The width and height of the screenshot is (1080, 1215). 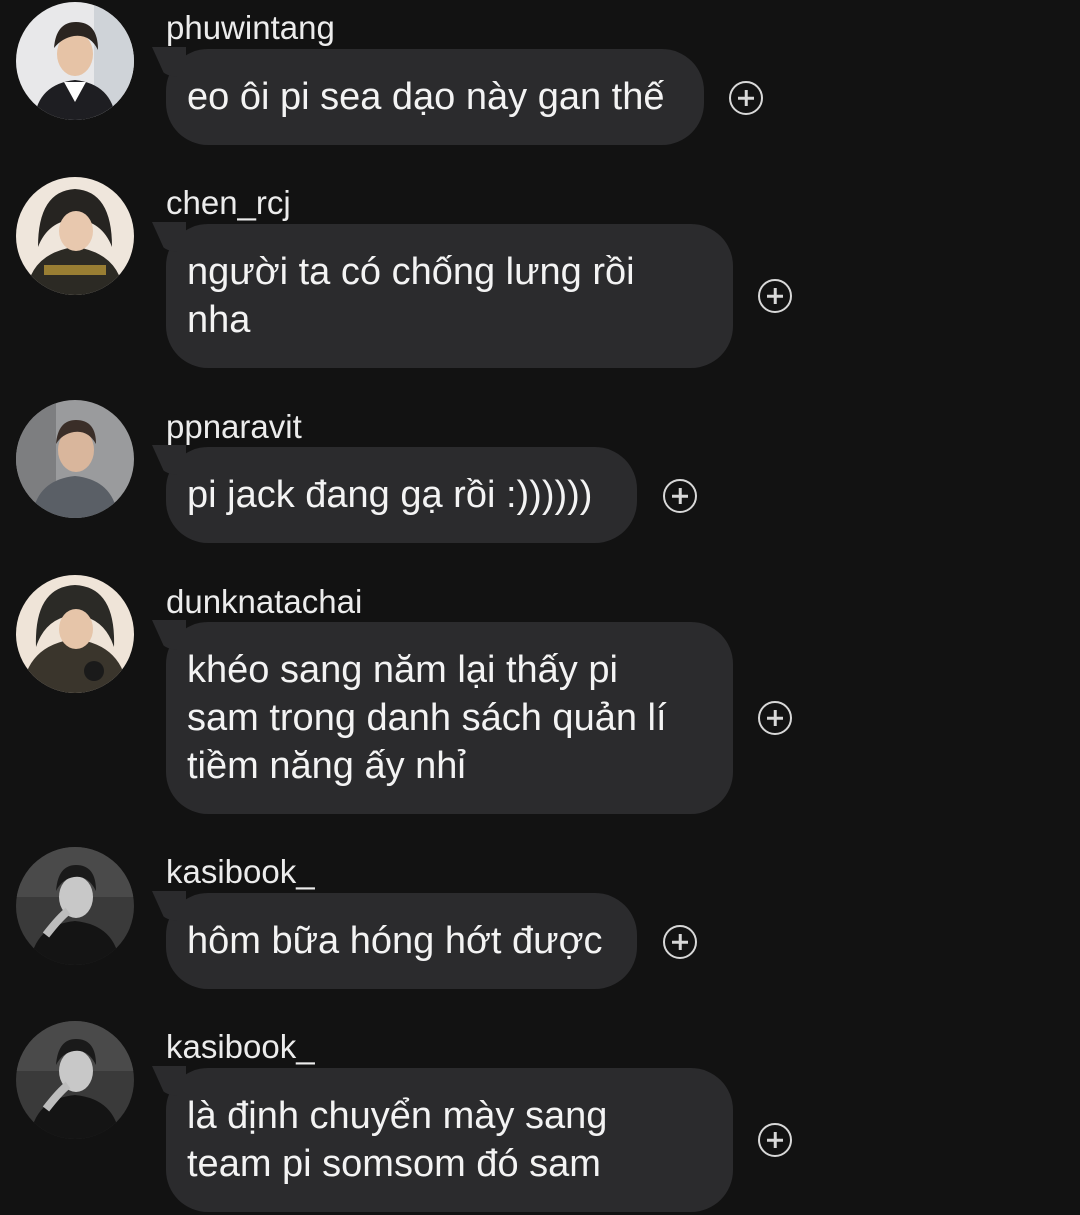 What do you see at coordinates (390, 495) in the screenshot?
I see `message-text: pi jack đang gạ rồi :))))))` at bounding box center [390, 495].